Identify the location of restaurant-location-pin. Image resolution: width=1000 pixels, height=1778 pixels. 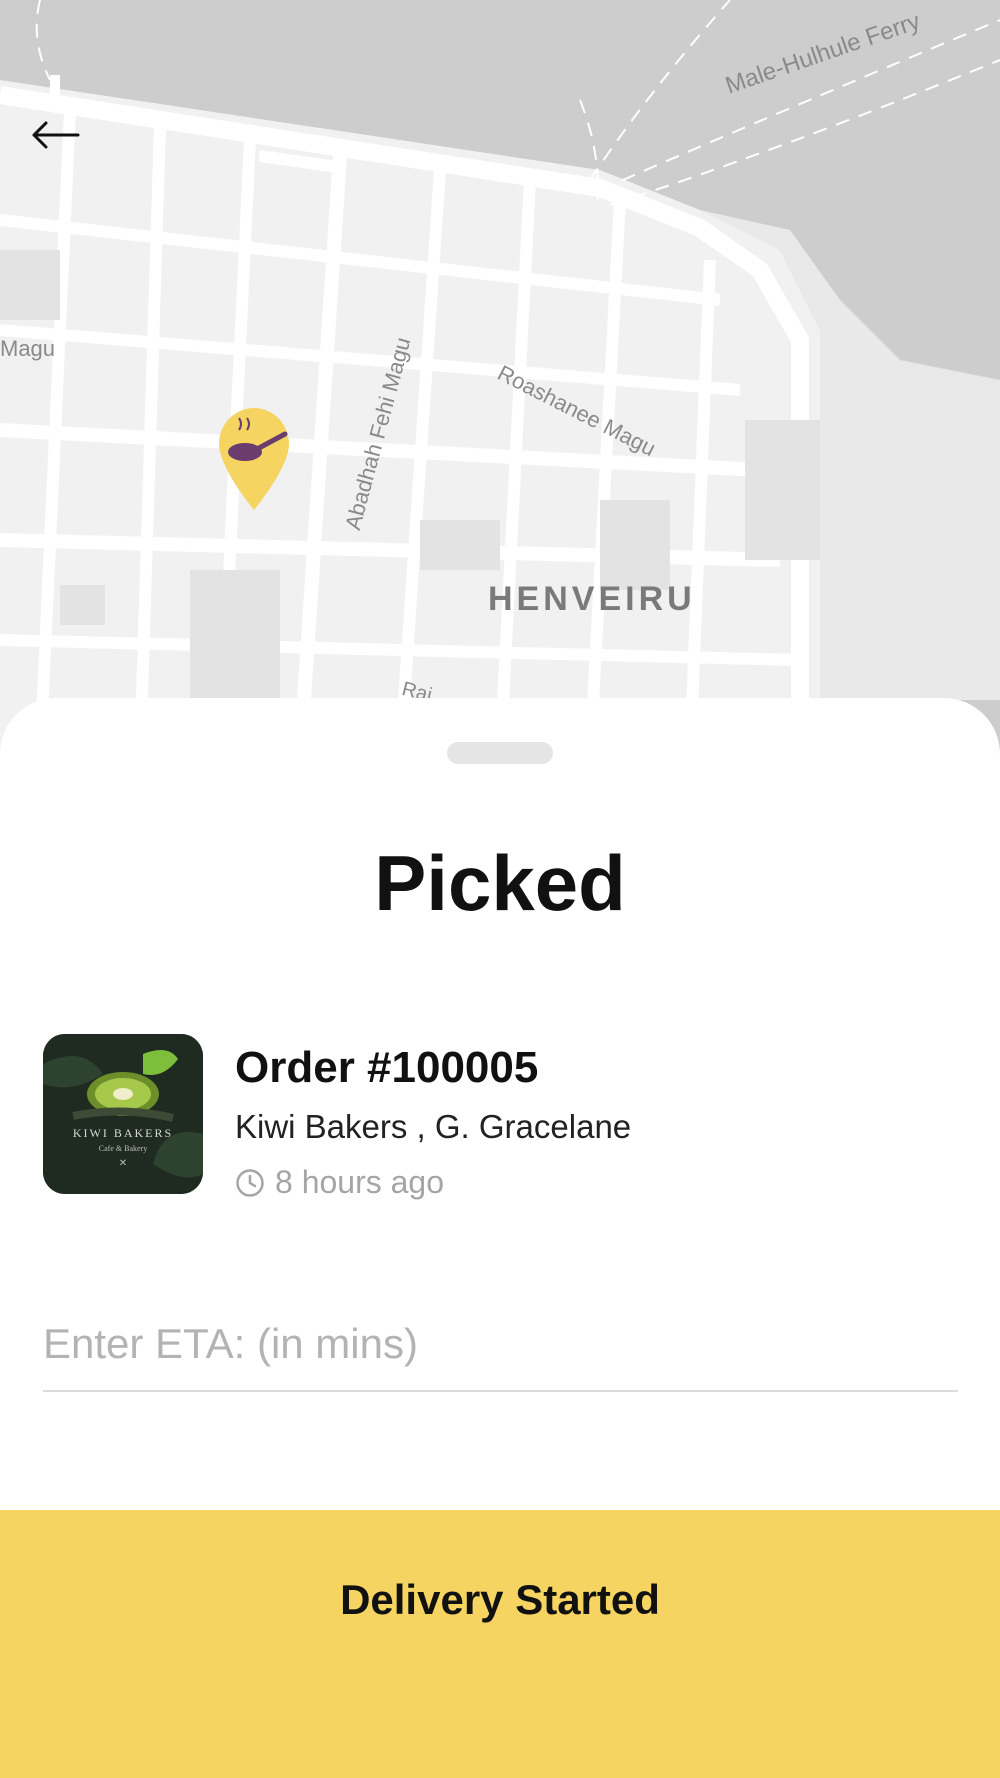
(254, 459).